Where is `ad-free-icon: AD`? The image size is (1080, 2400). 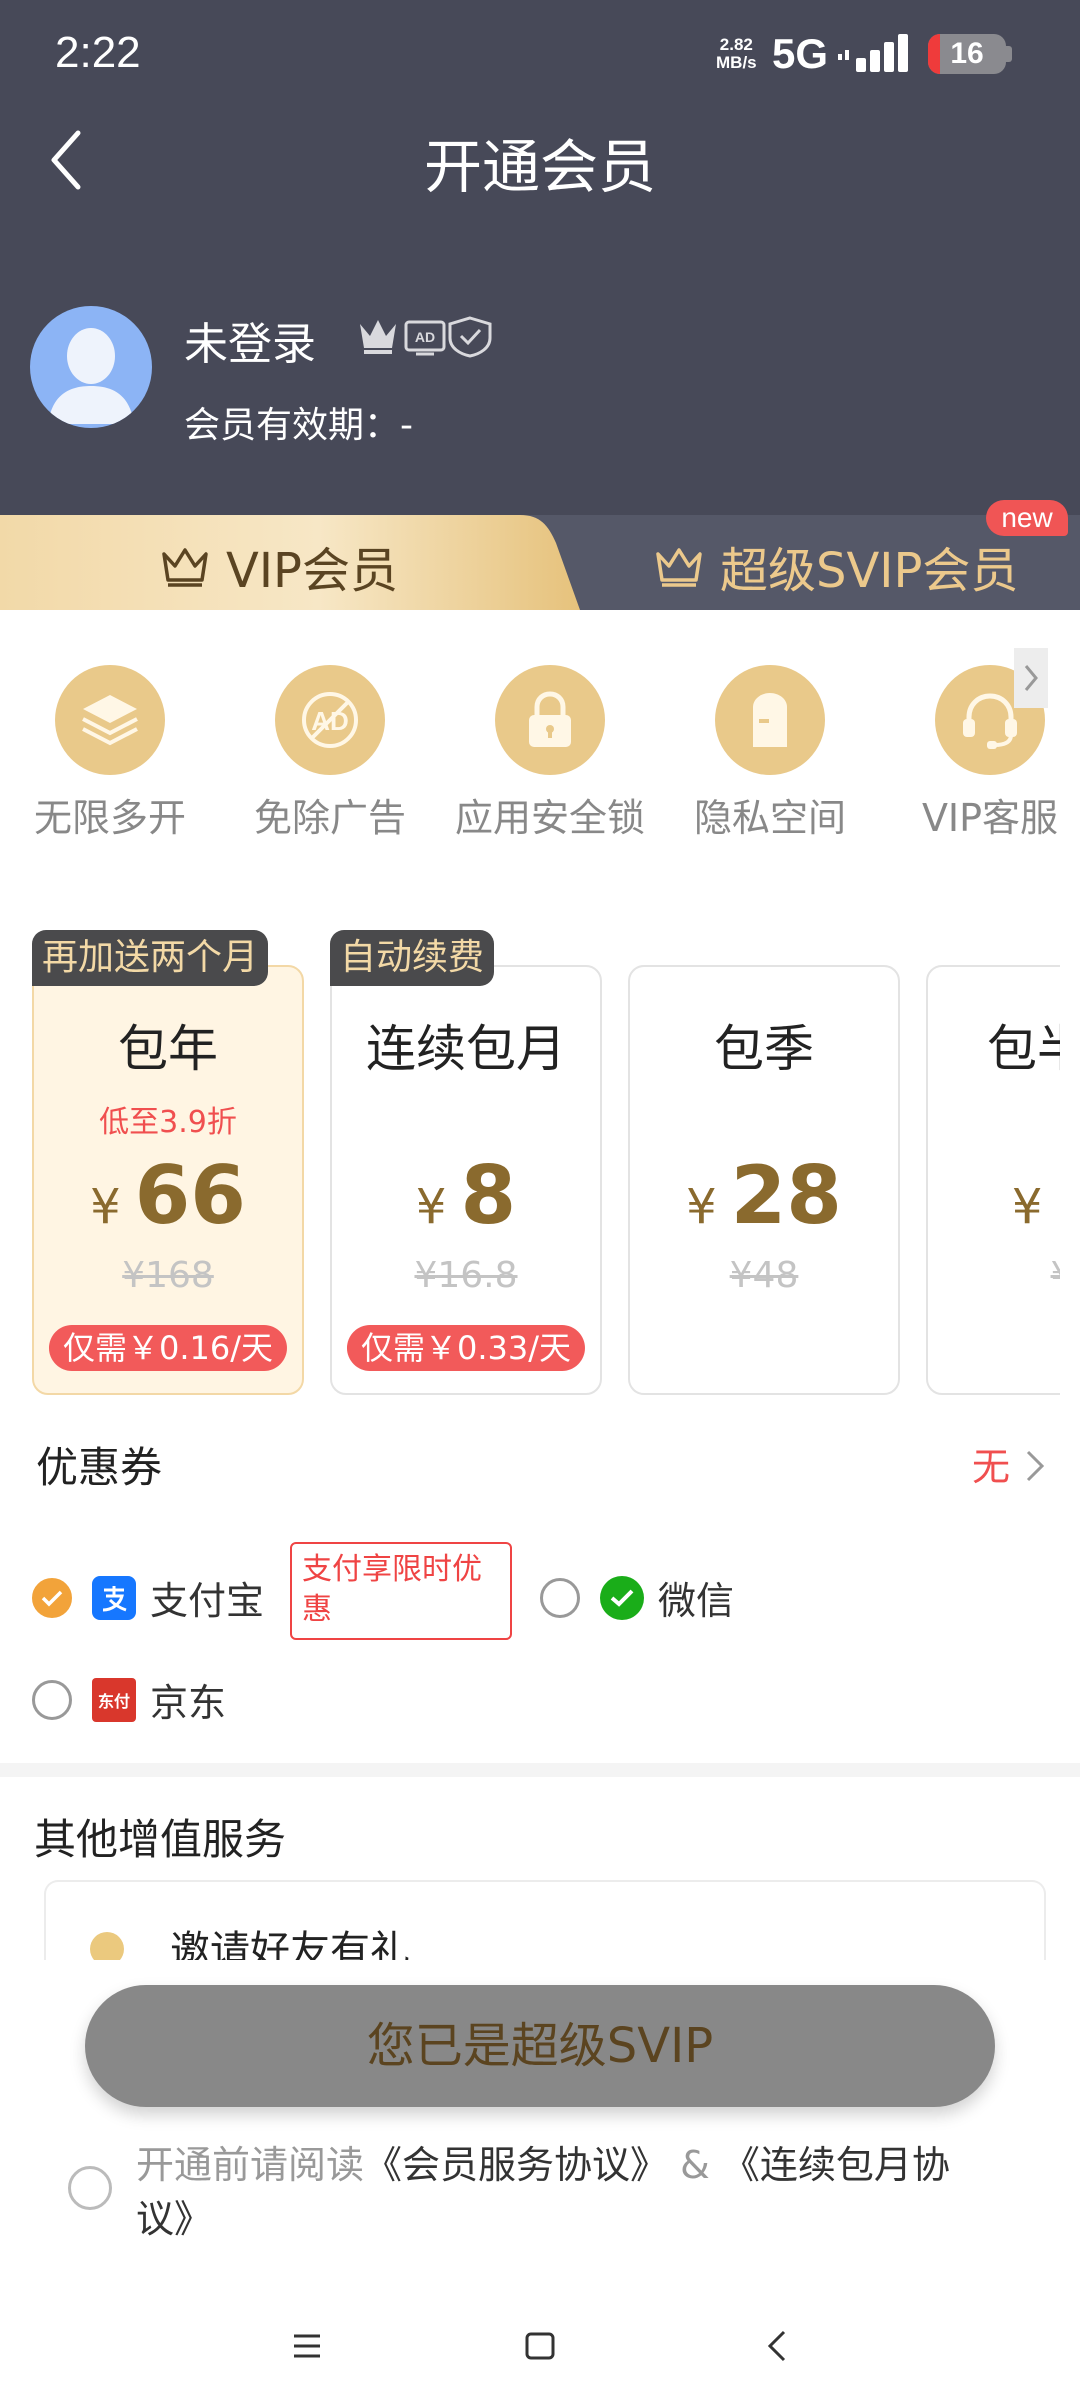
ad-free-icon: AD is located at coordinates (425, 338).